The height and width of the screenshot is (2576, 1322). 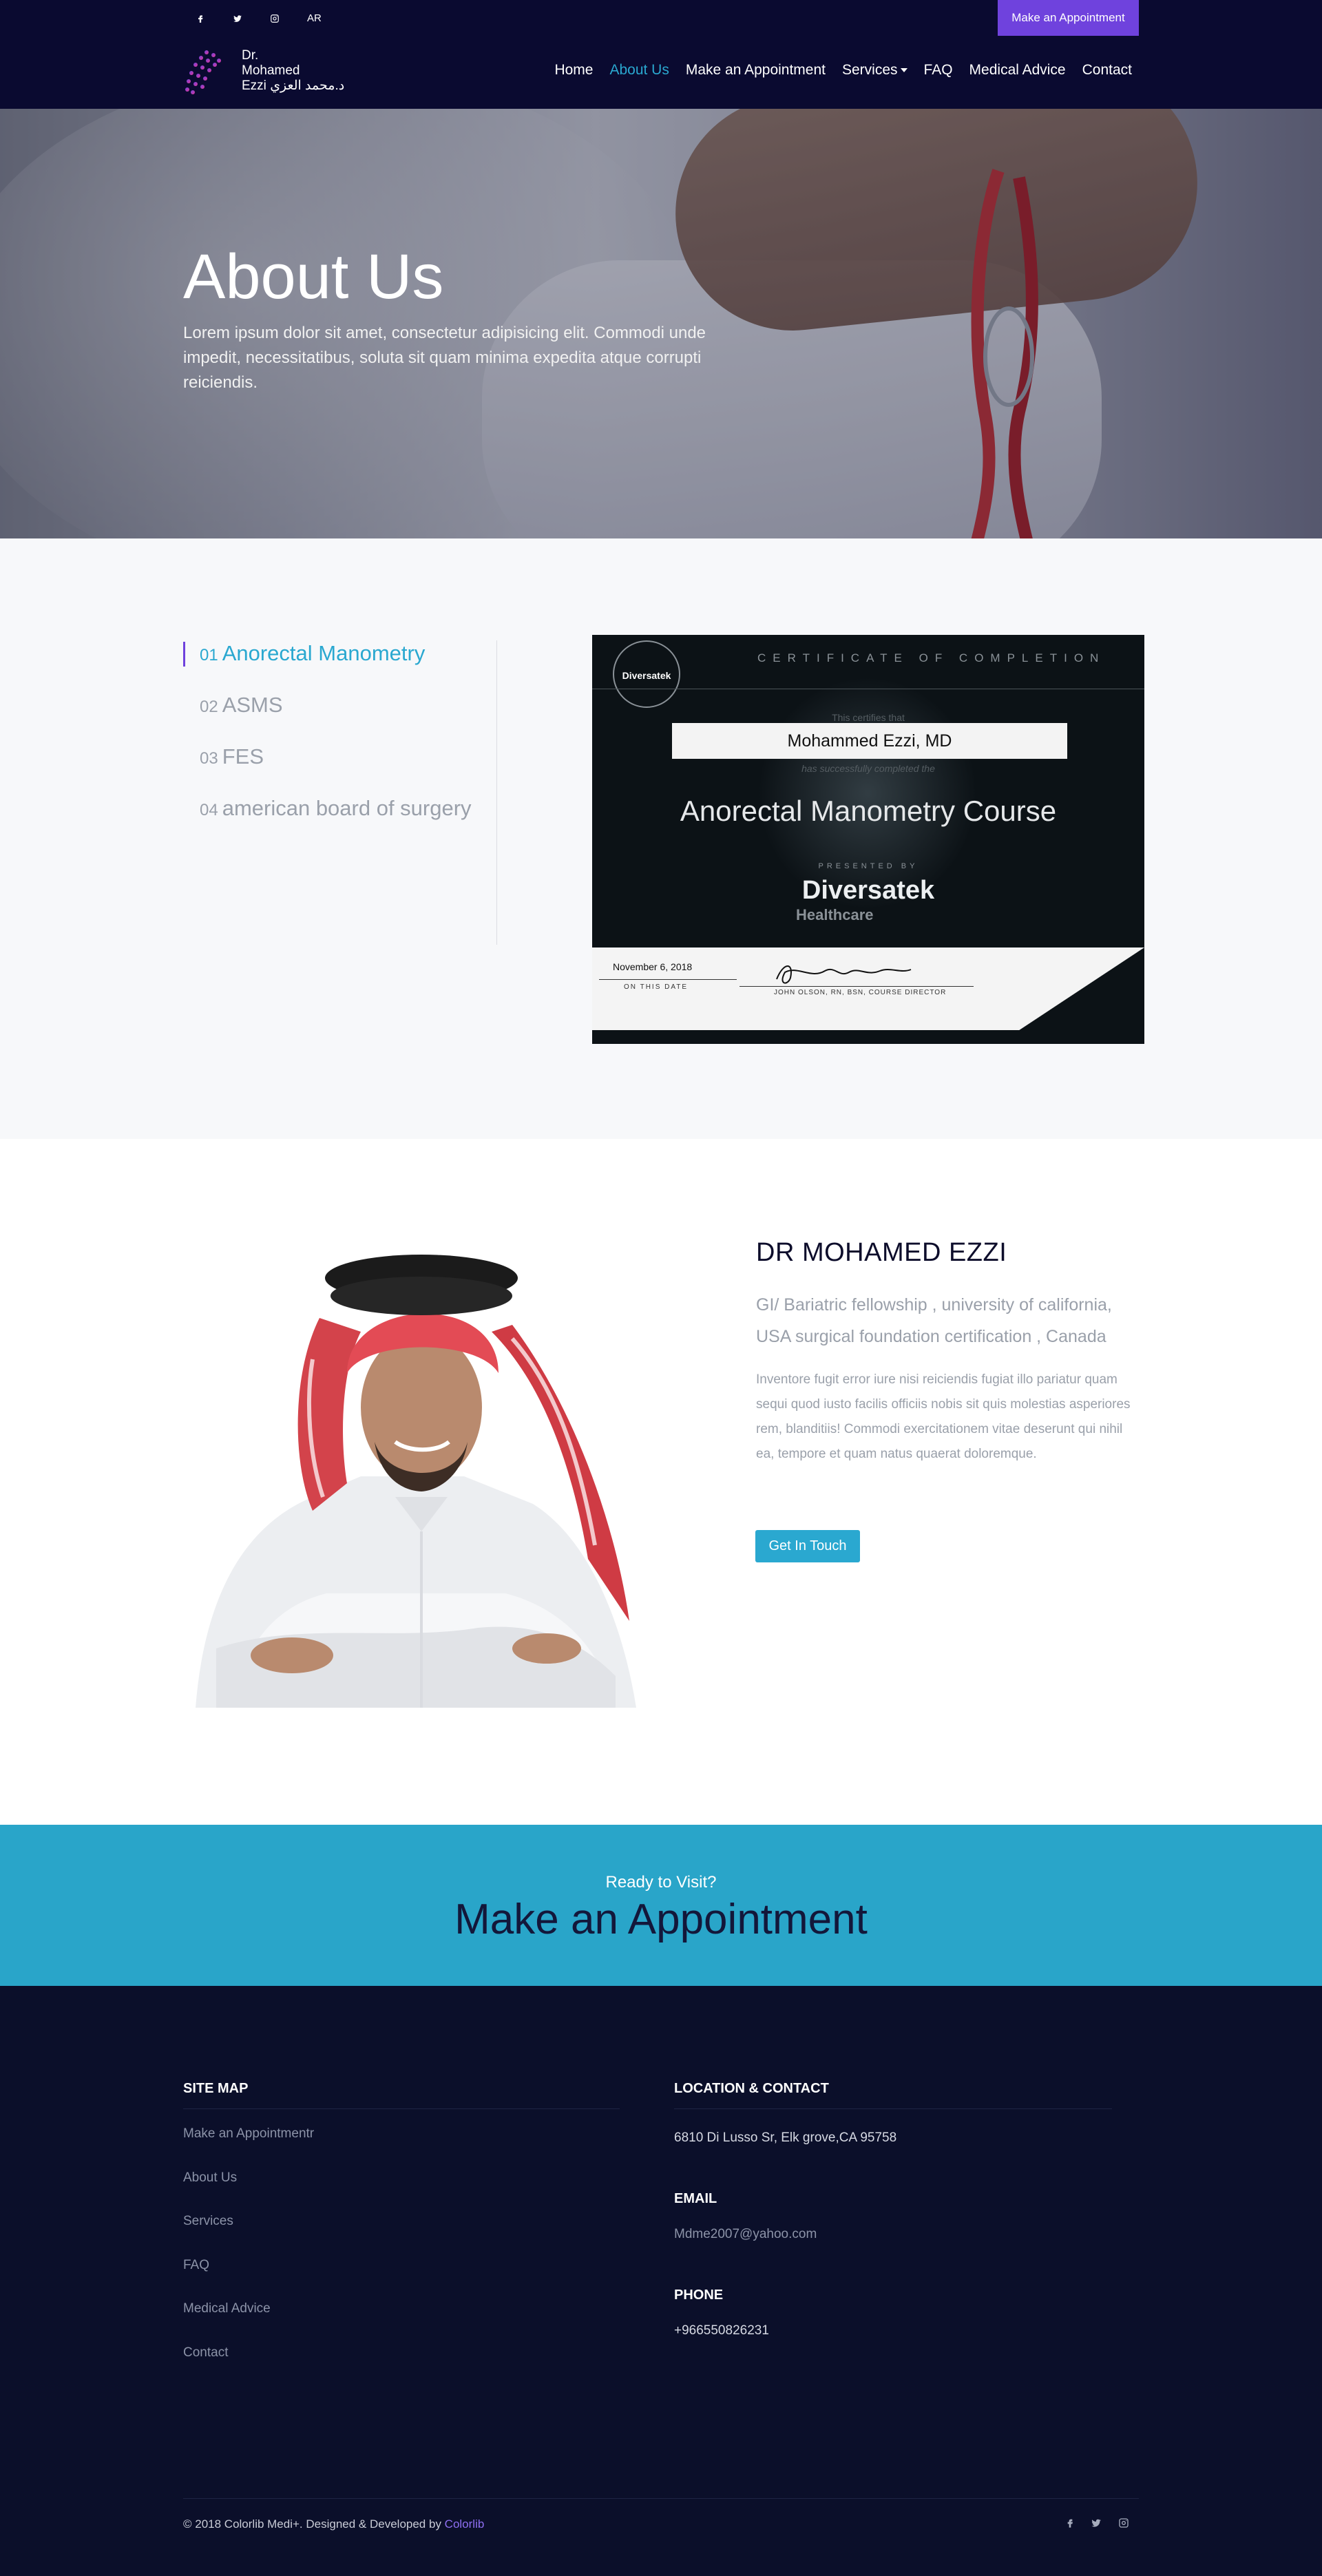 What do you see at coordinates (465, 2524) in the screenshot?
I see `colorlib-link: Colorlib` at bounding box center [465, 2524].